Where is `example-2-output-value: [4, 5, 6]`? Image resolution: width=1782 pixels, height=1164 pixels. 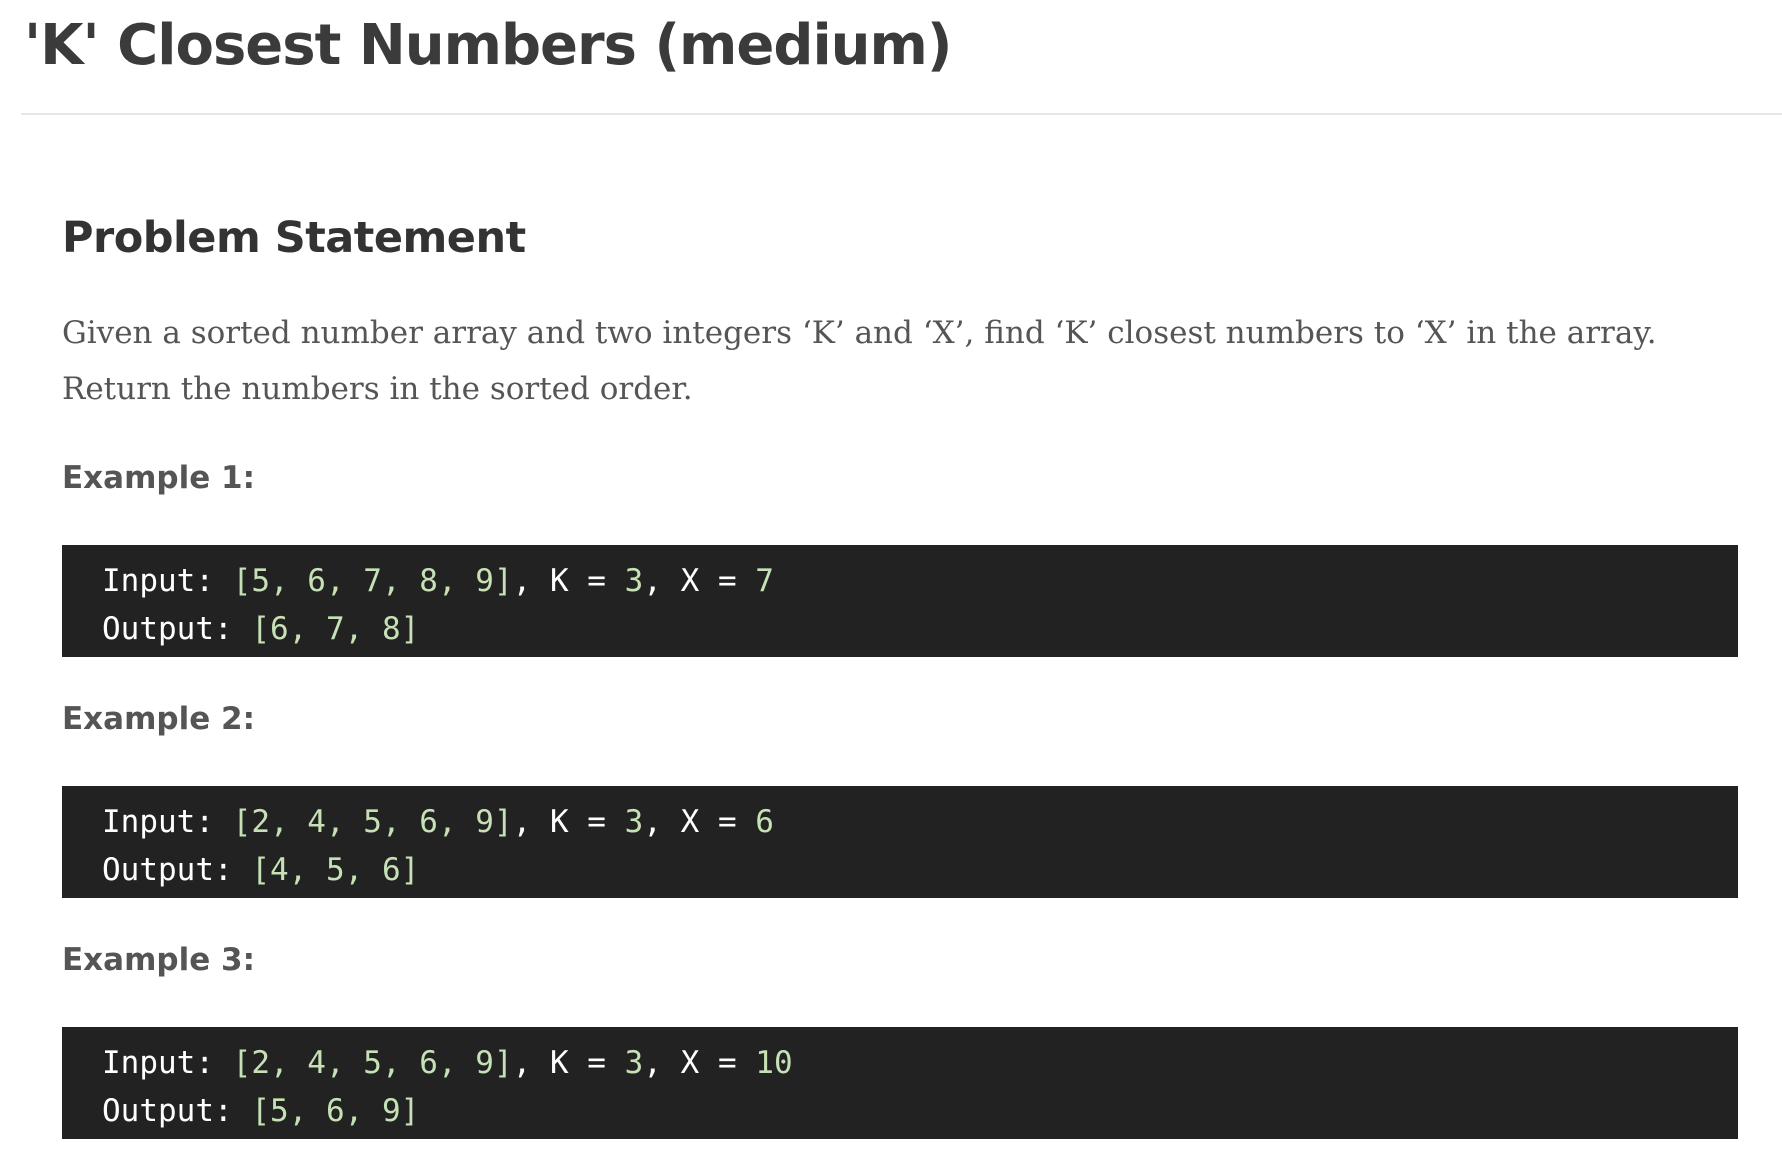
example-2-output-value: [4, 5, 6] is located at coordinates (335, 870).